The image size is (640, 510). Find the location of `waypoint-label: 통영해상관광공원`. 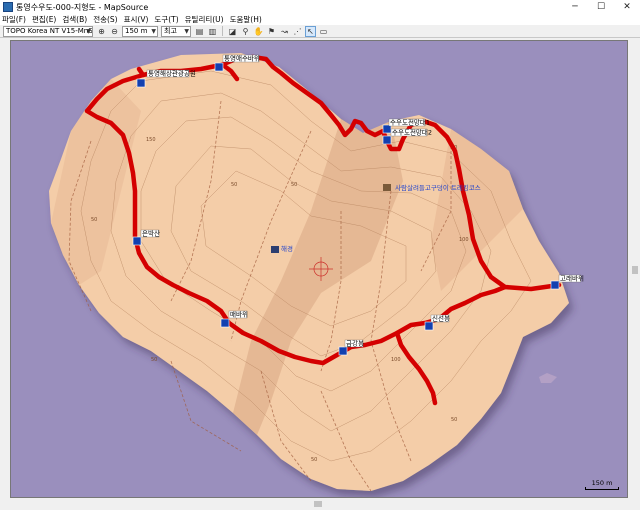

waypoint-label: 통영해상관광공원 is located at coordinates (172, 73).